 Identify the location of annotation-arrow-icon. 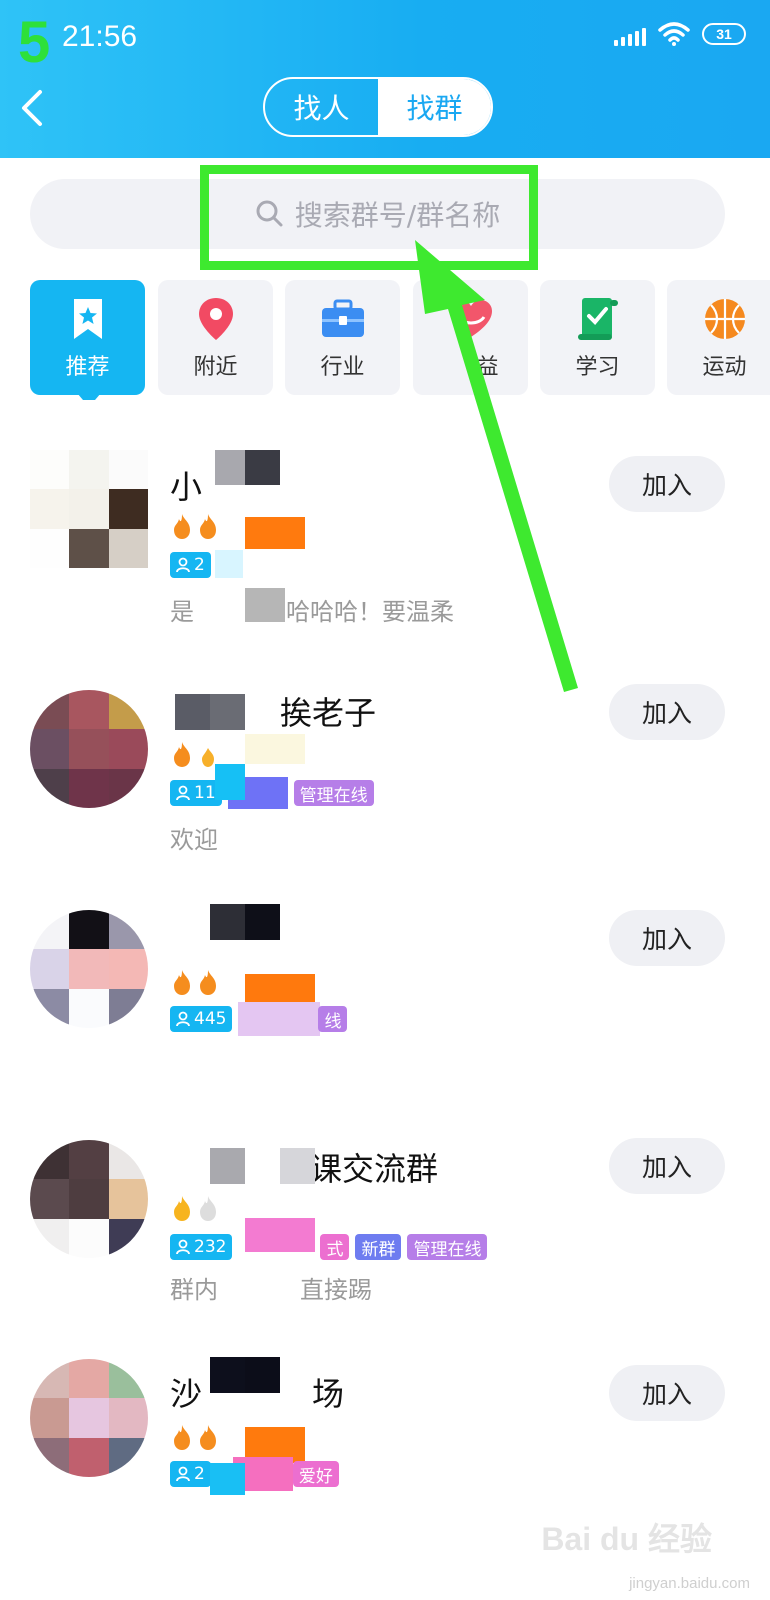
(496, 466).